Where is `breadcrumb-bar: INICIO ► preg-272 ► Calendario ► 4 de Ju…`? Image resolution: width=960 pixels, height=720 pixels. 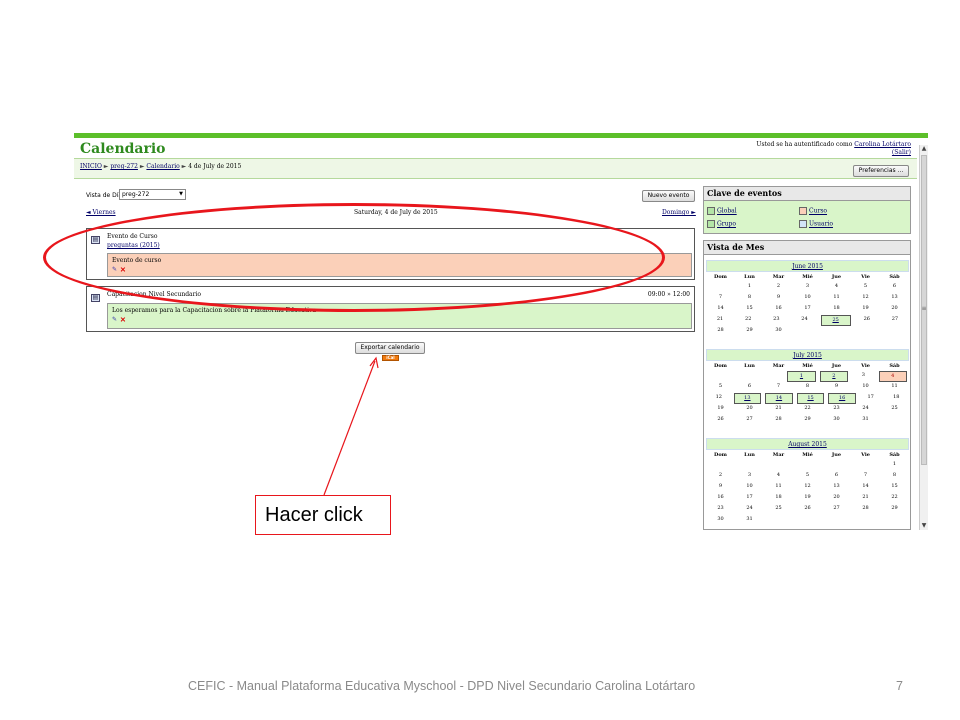 breadcrumb-bar: INICIO ► preg-272 ► Calendario ► 4 de Ju… is located at coordinates (495, 168).